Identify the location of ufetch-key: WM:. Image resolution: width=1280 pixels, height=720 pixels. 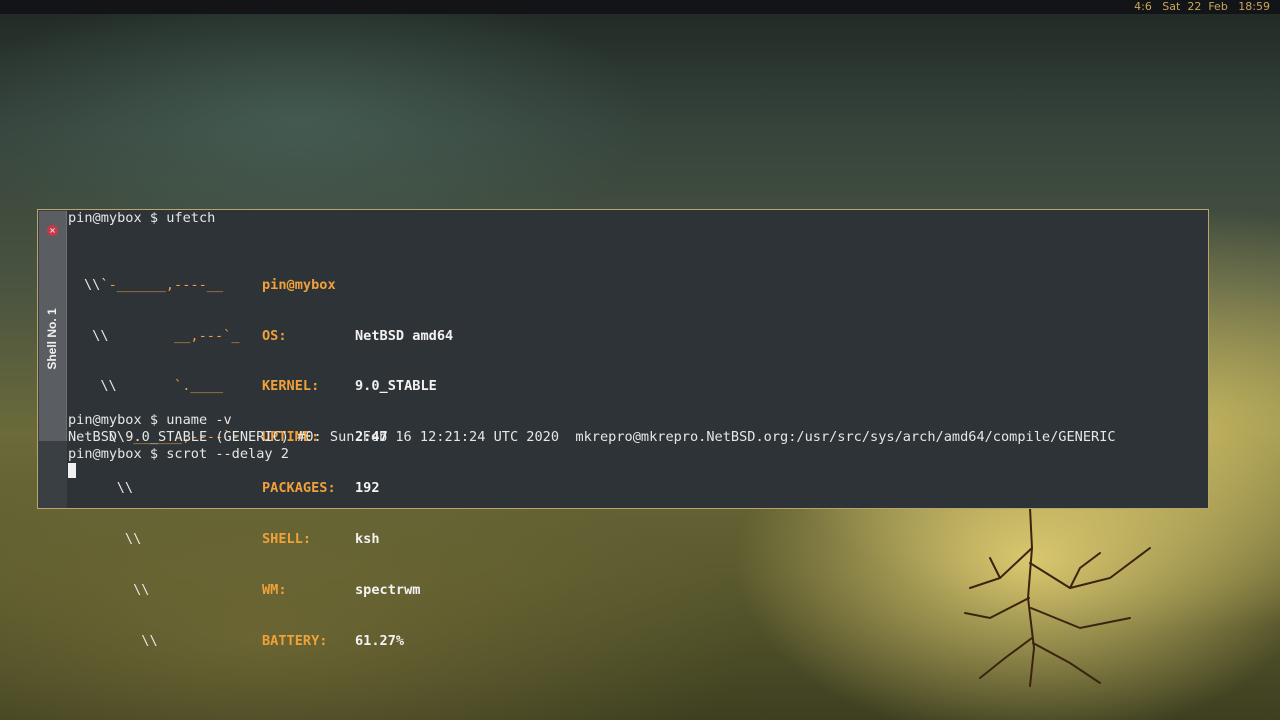
(274, 589).